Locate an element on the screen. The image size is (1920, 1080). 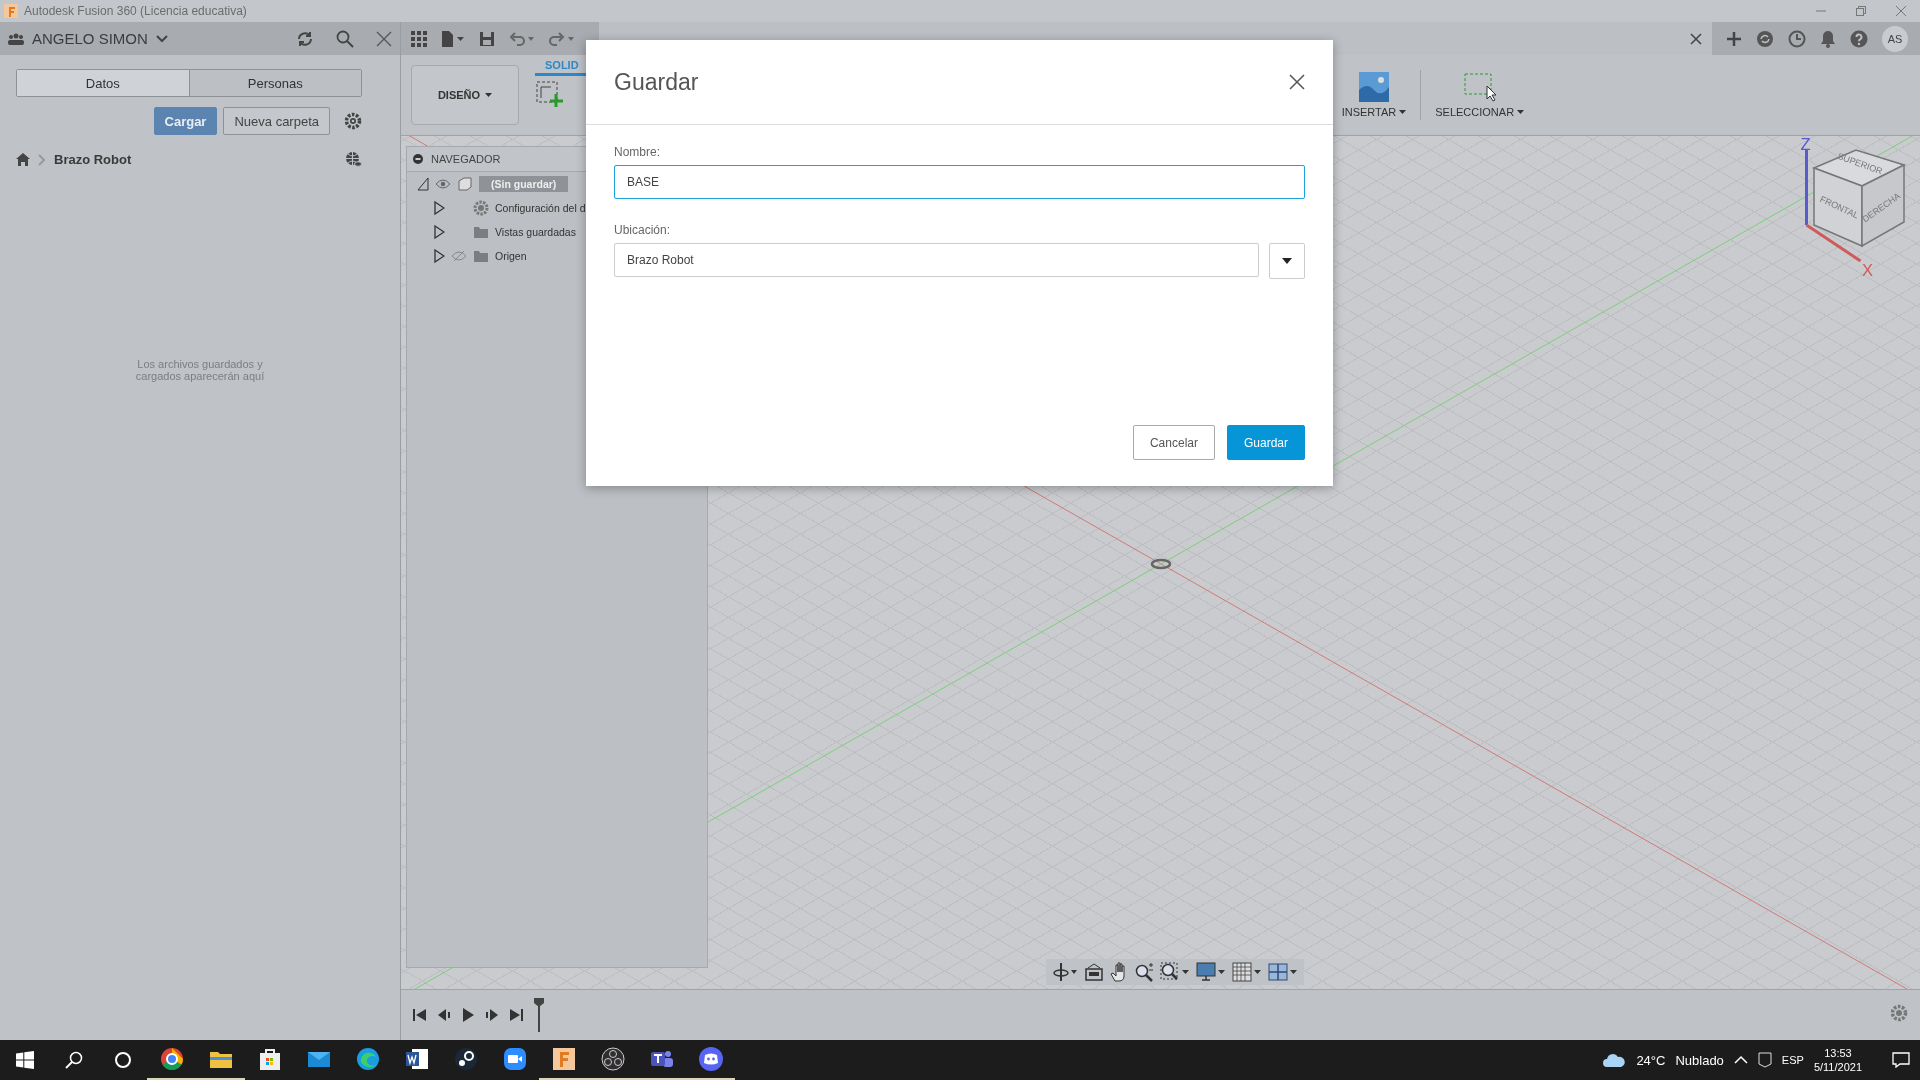
redo-icon is located at coordinates (562, 38).